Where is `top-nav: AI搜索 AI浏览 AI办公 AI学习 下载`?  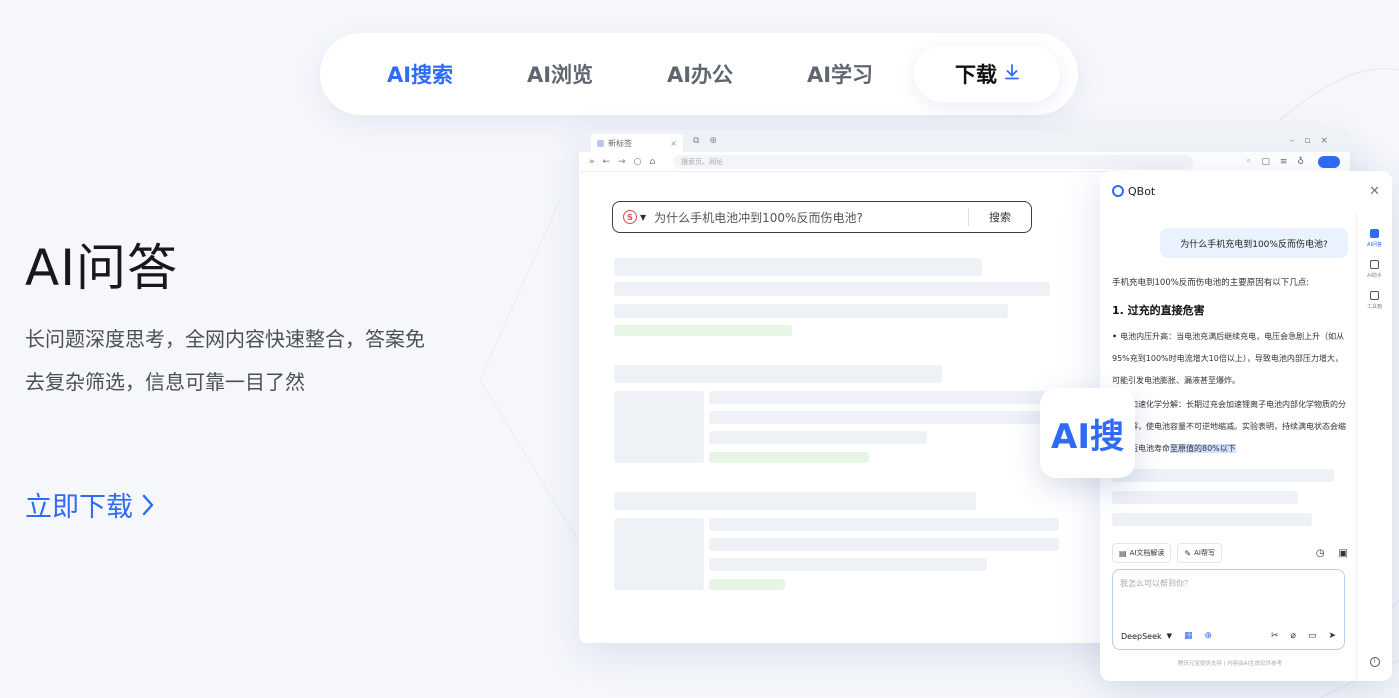 top-nav: AI搜索 AI浏览 AI办公 AI学习 下载 is located at coordinates (699, 74).